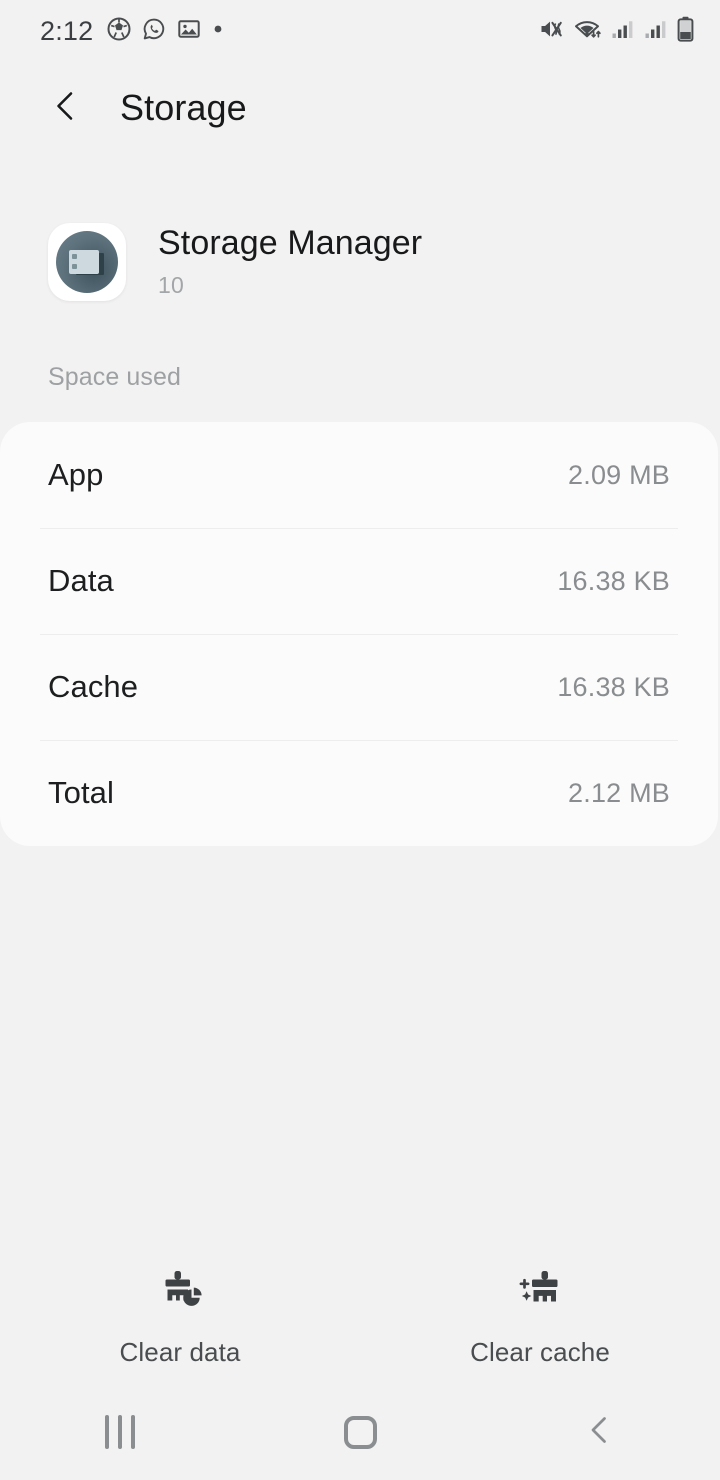  I want to click on row-label: Cache, so click(93, 686).